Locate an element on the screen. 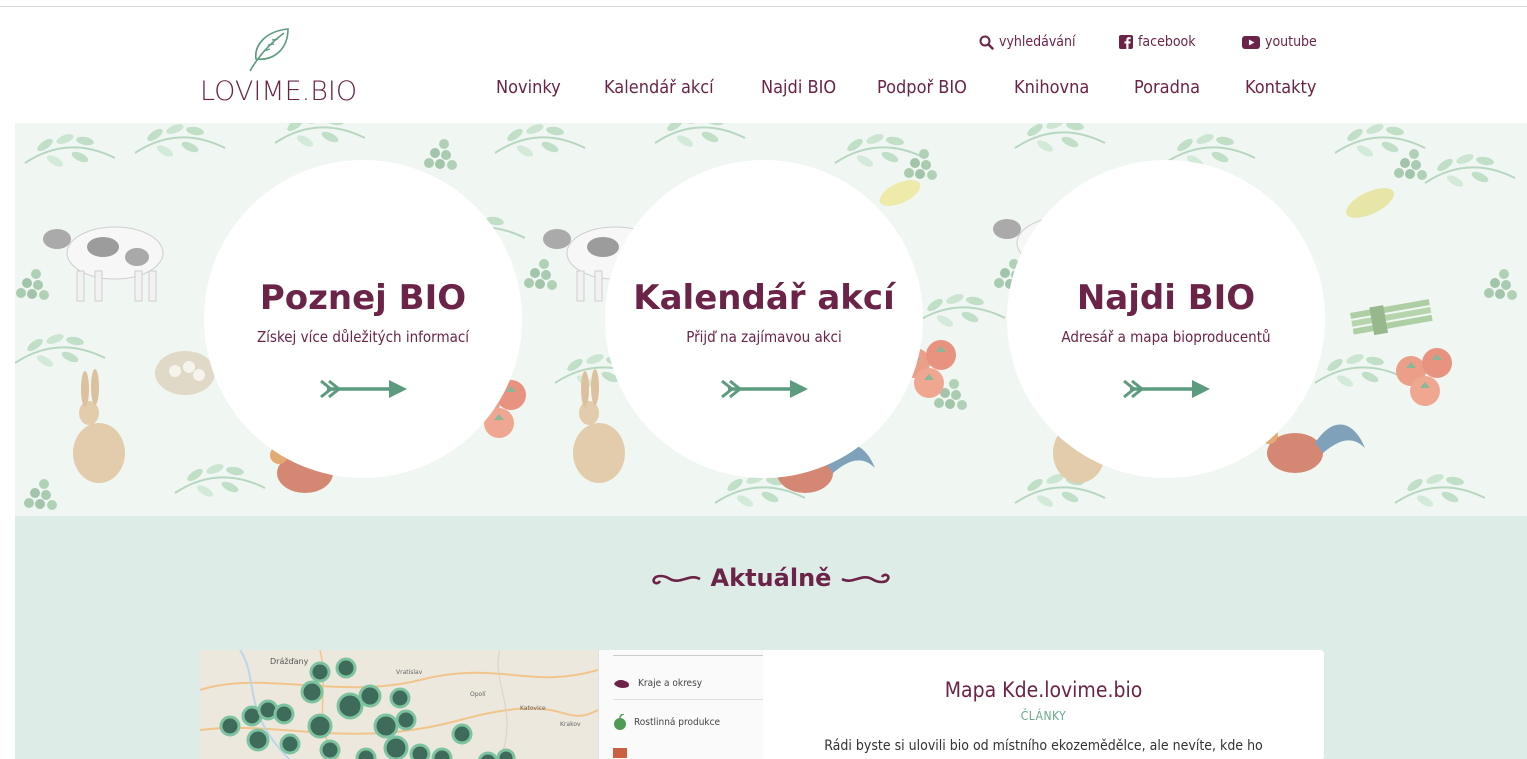 This screenshot has width=1527, height=759. animal-icon is located at coordinates (620, 753).